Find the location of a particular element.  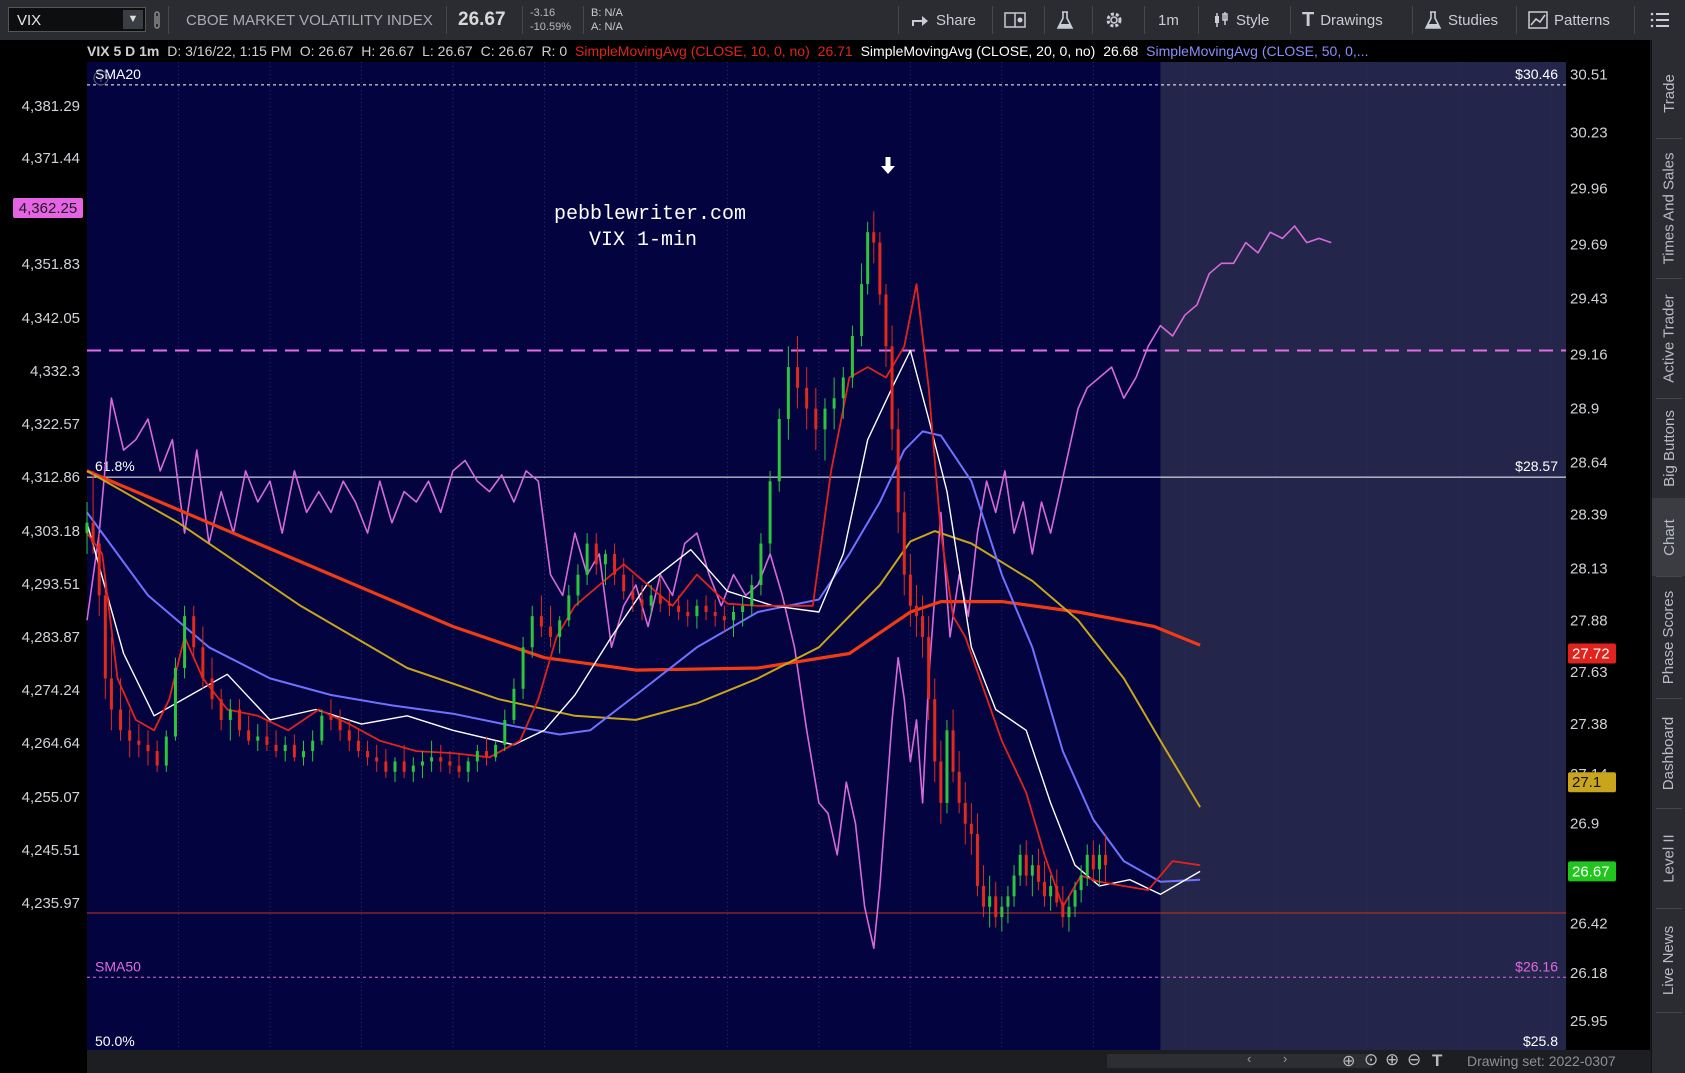

scroll-left-icon: ‹ is located at coordinates (1249, 1058).